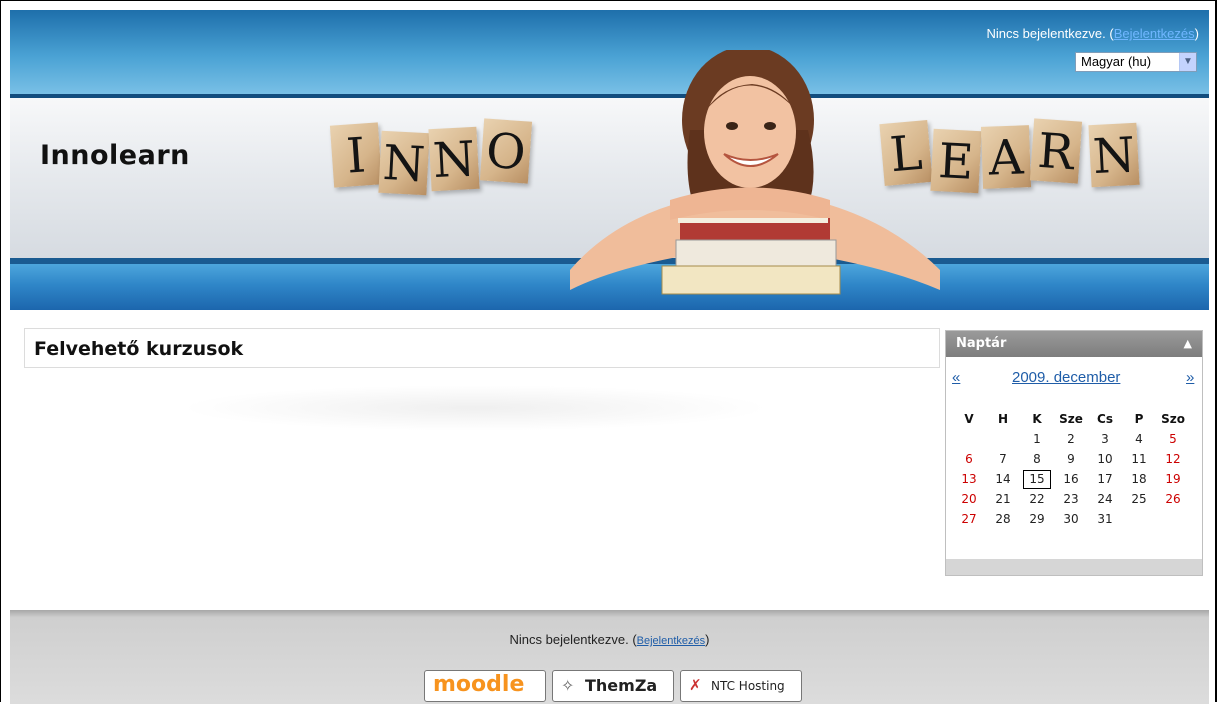 This screenshot has width=1219, height=704. Describe the element at coordinates (482, 348) in the screenshot. I see `available-courses-box: Felvehető kurzusok` at that location.